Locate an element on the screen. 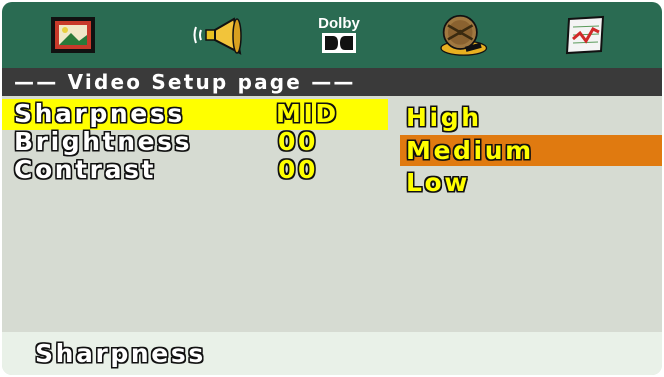  film-reel-icon is located at coordinates (464, 35).